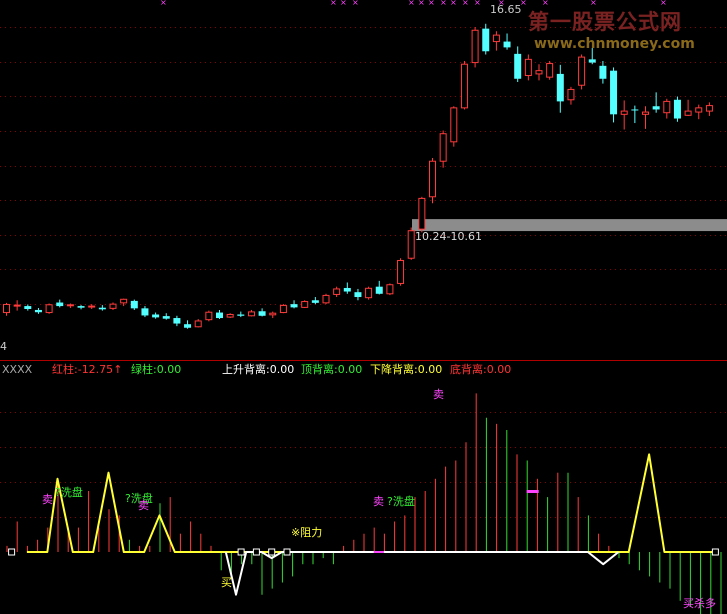 Image resolution: width=727 pixels, height=614 pixels. I want to click on top-star-marker-7: ×, so click(443, 3).